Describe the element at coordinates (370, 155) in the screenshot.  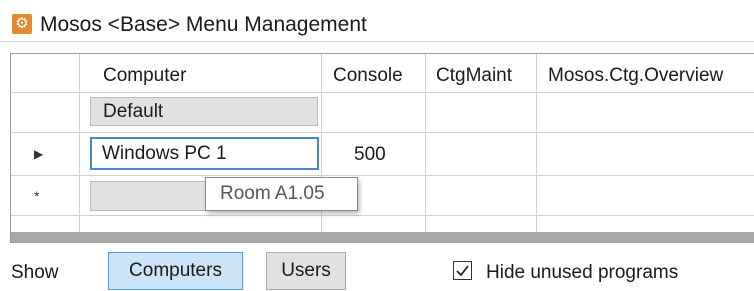
I see `console-cell: 500` at that location.